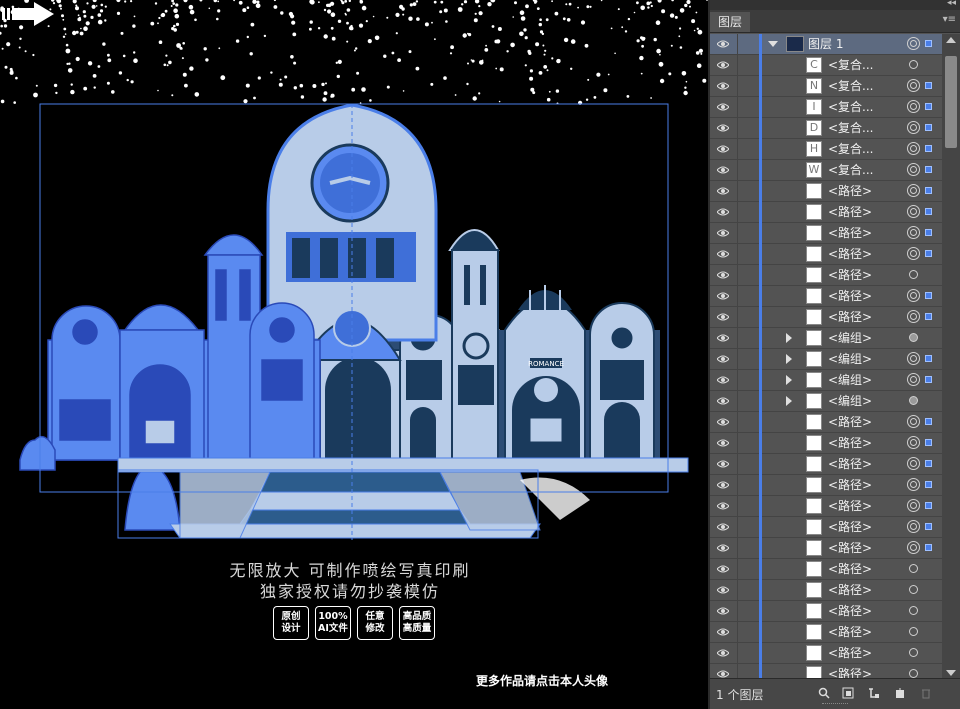 This screenshot has height=709, width=960. What do you see at coordinates (826, 44) in the screenshot?
I see `layer-row-parent: 图层 1` at bounding box center [826, 44].